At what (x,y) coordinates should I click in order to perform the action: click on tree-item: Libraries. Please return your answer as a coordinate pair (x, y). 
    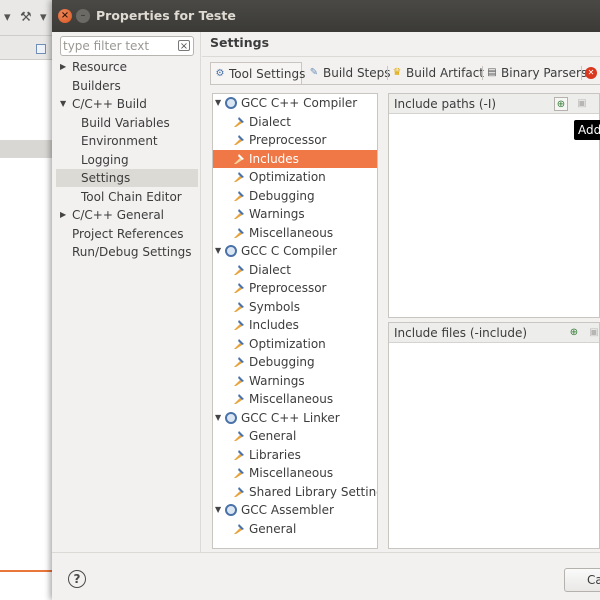
    Looking at the image, I should click on (295, 455).